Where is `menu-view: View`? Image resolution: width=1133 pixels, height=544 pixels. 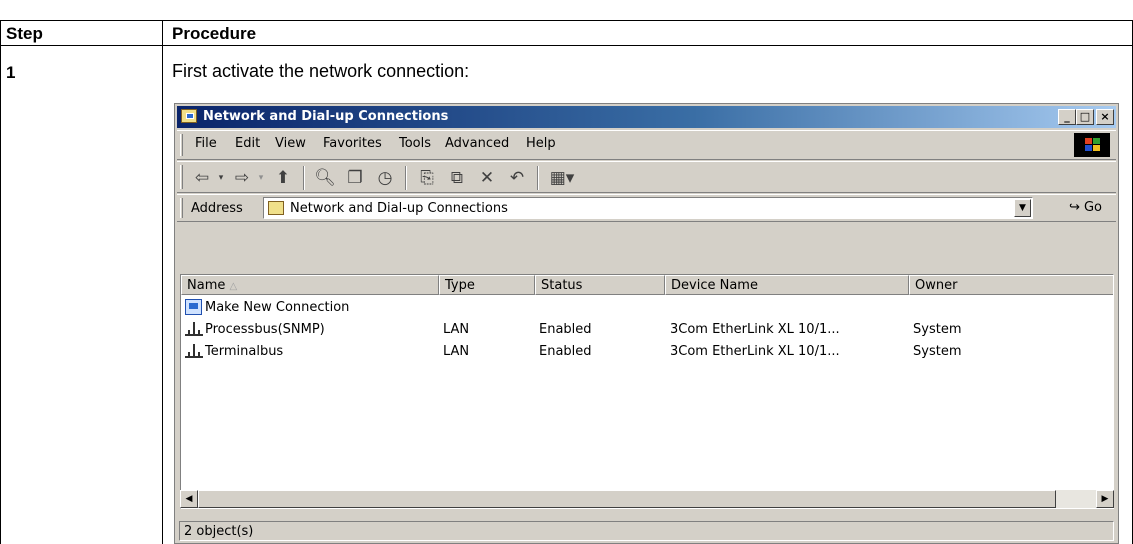
menu-view: View is located at coordinates (290, 143).